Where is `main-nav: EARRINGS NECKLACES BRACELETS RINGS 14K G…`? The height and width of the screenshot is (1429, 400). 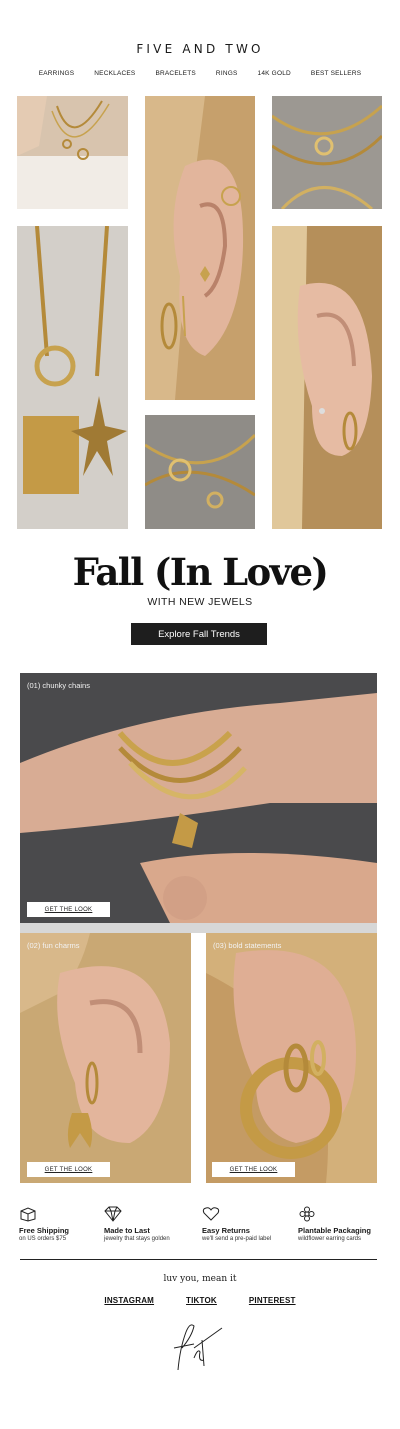
main-nav: EARRINGS NECKLACES BRACELETS RINGS 14K G… is located at coordinates (200, 73).